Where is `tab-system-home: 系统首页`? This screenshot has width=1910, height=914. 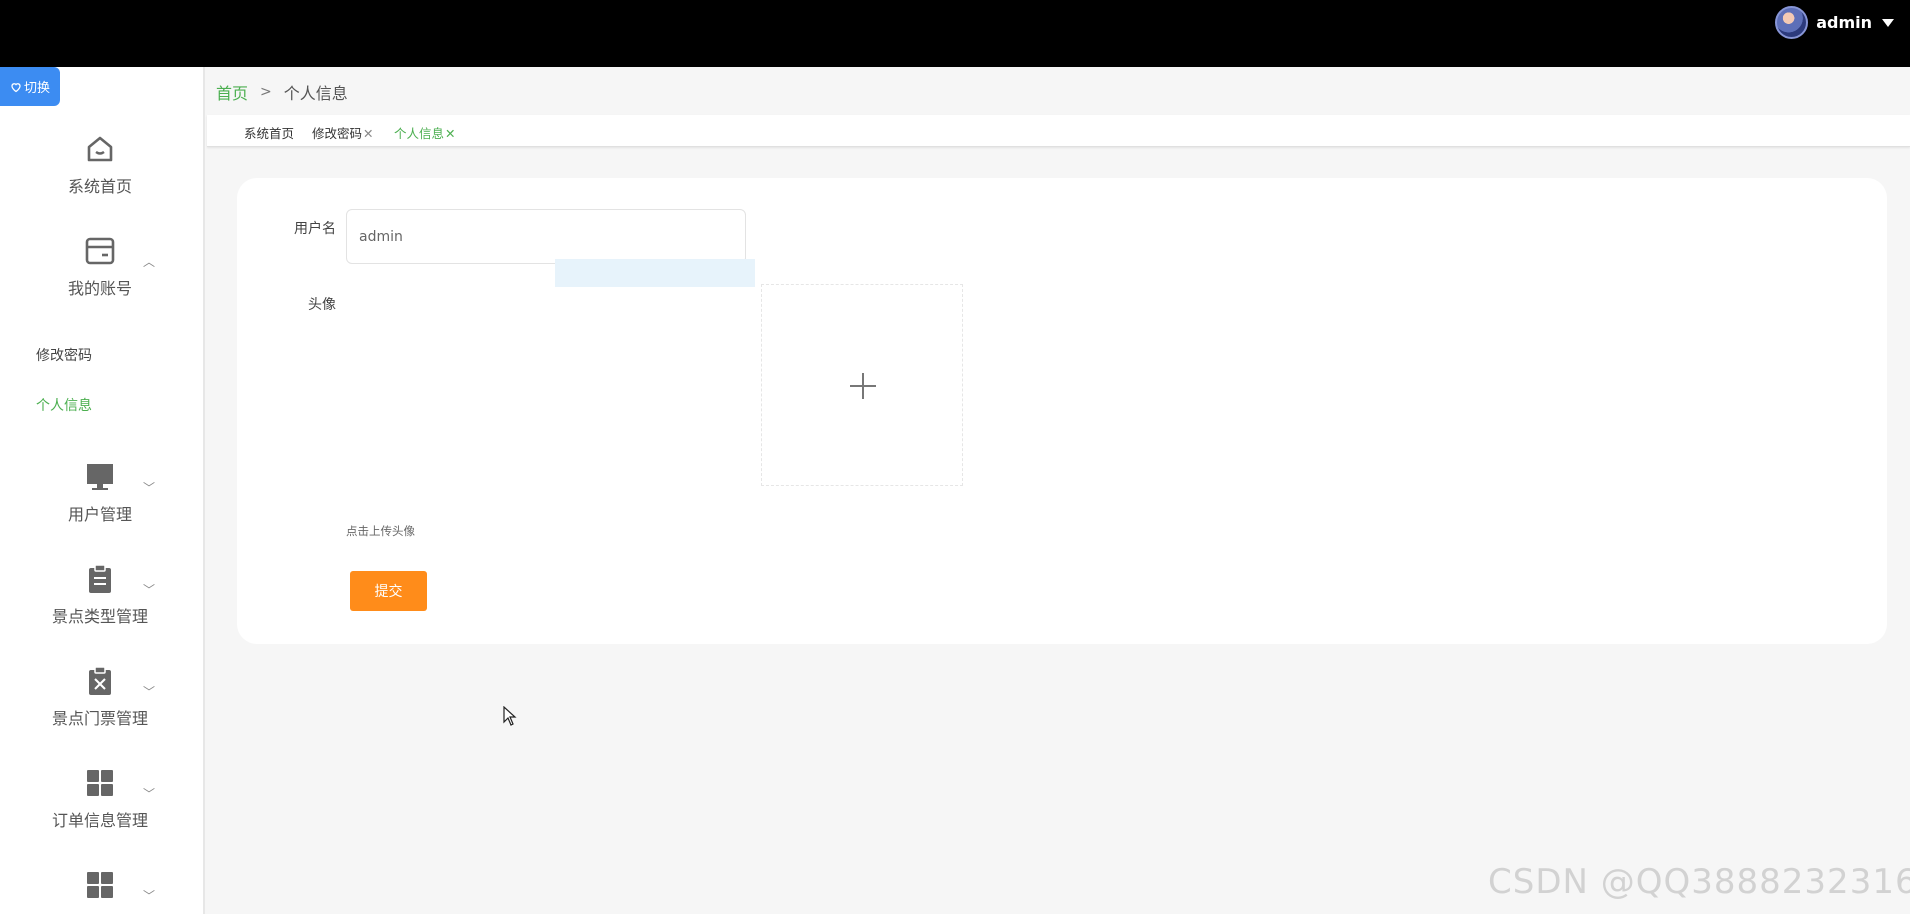 tab-system-home: 系统首页 is located at coordinates (269, 132).